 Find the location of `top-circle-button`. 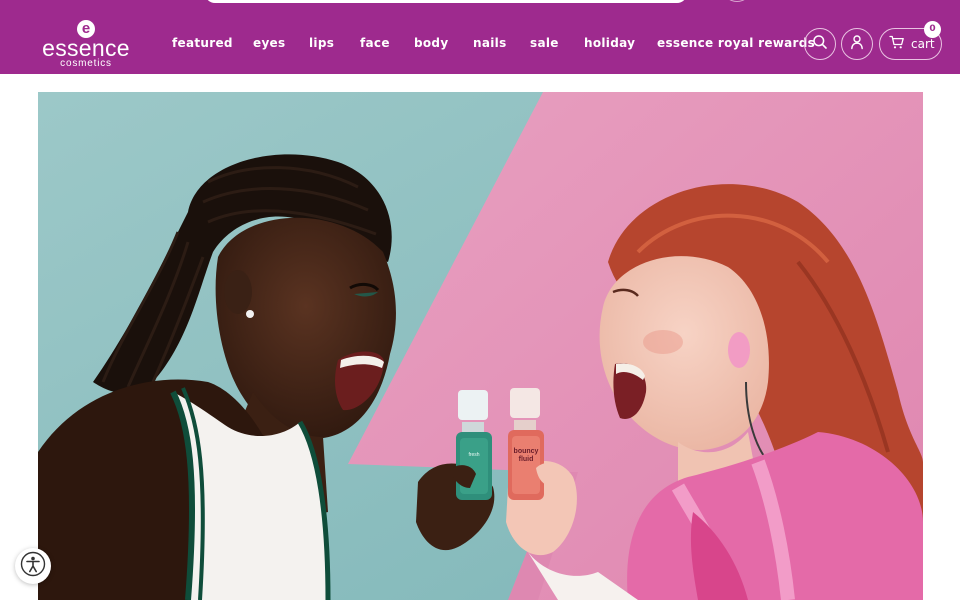

top-circle-button is located at coordinates (737, 1).